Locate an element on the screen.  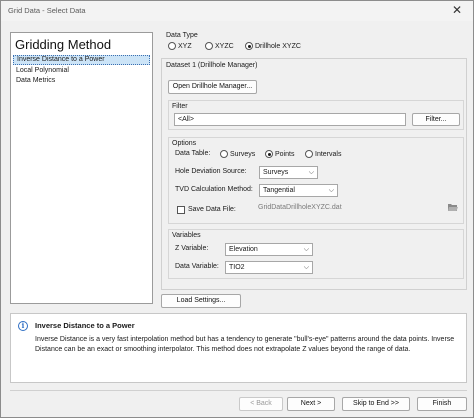
radio-xyz-dot is located at coordinates (172, 46).